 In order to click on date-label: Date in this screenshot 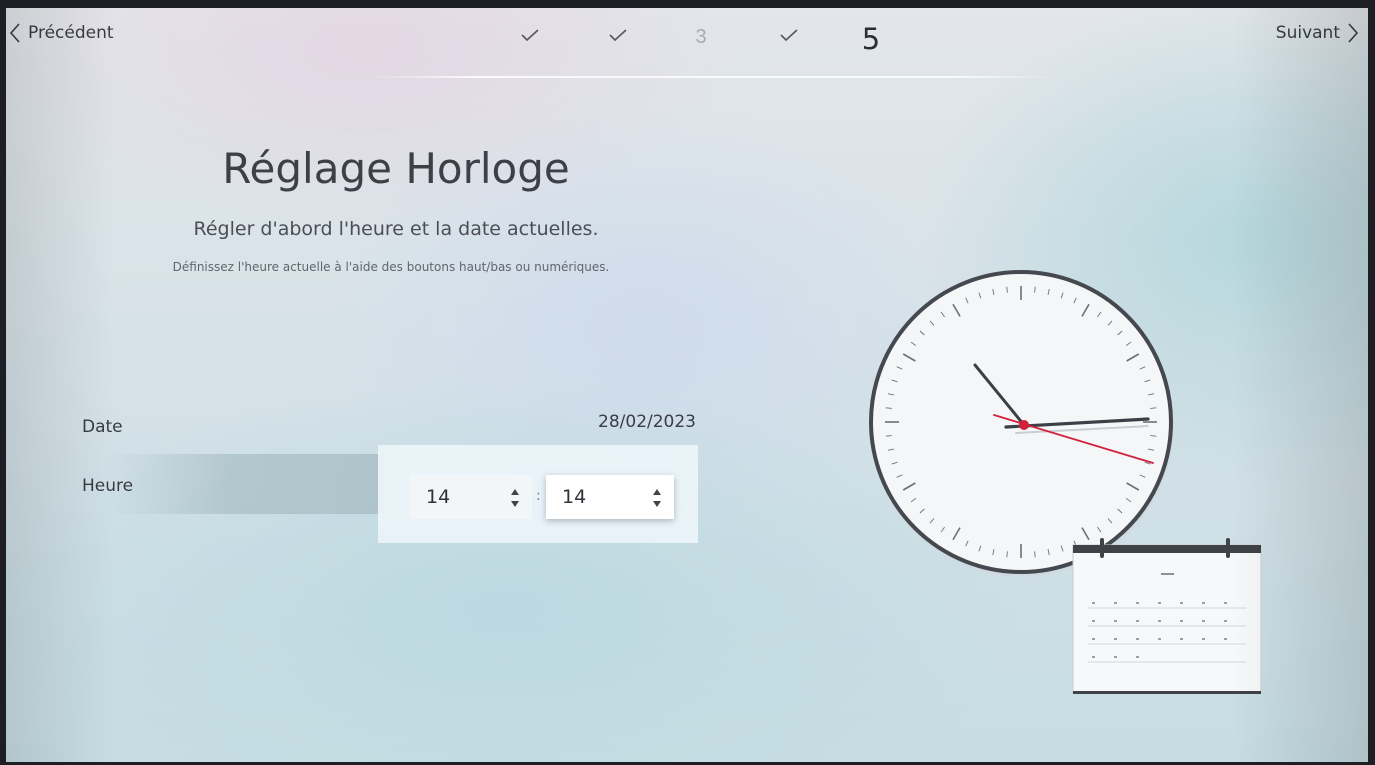, I will do `click(102, 427)`.